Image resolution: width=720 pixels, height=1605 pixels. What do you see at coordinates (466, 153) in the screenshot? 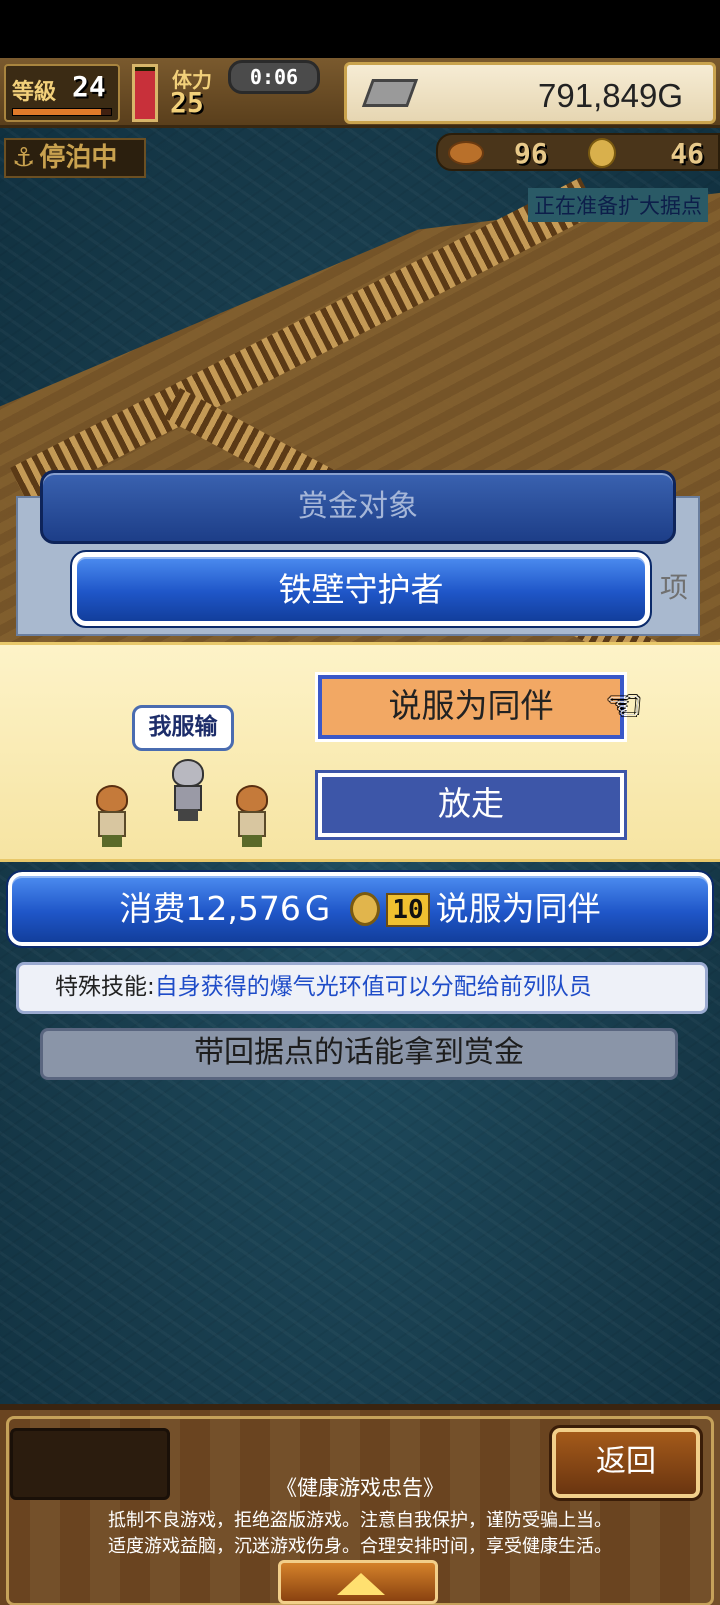
I see `food-icon` at bounding box center [466, 153].